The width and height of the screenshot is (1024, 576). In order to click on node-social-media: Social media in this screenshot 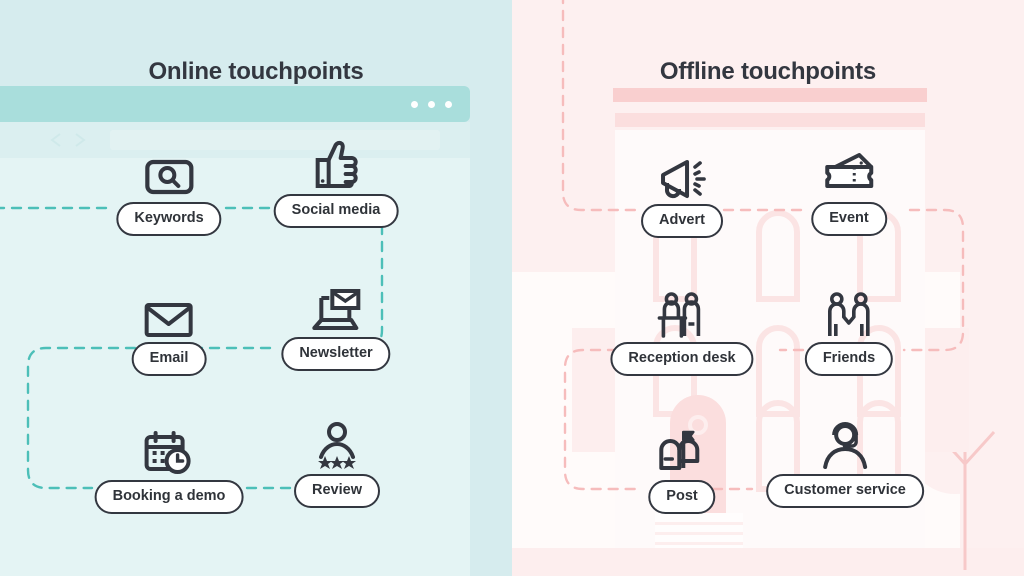, I will do `click(336, 180)`.